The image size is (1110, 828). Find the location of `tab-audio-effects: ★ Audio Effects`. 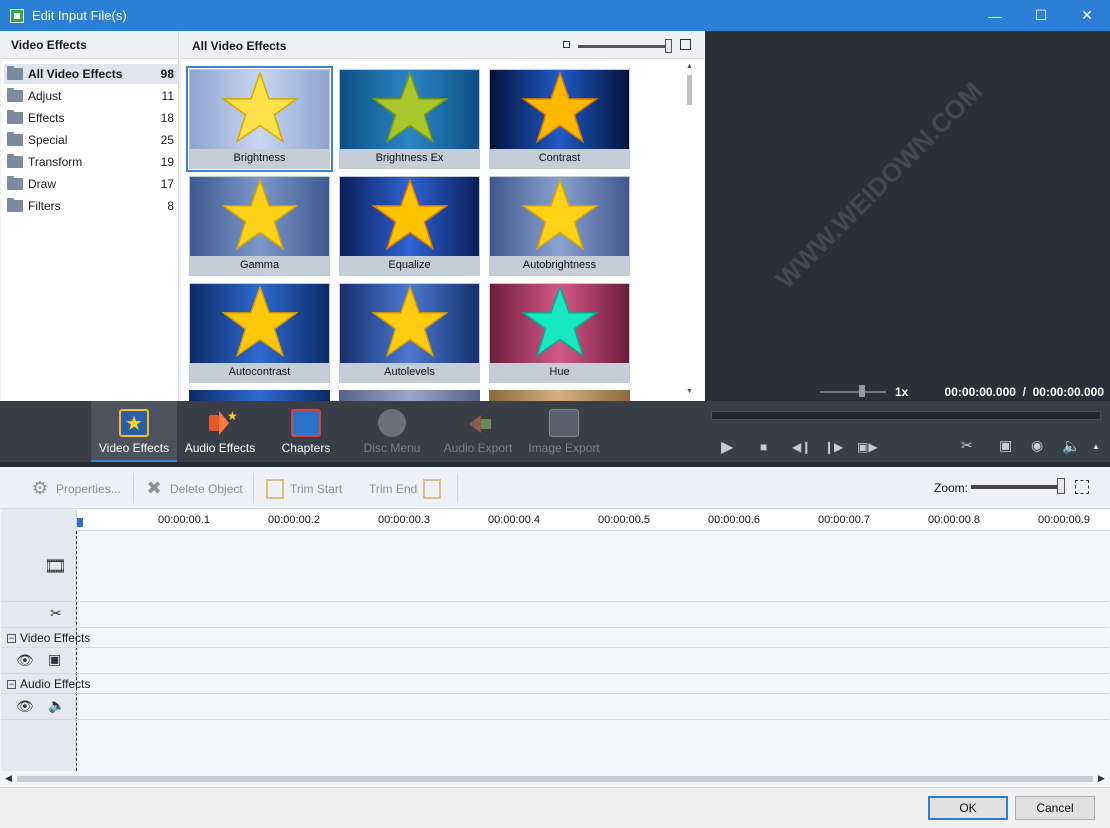

tab-audio-effects: ★ Audio Effects is located at coordinates (220, 431).